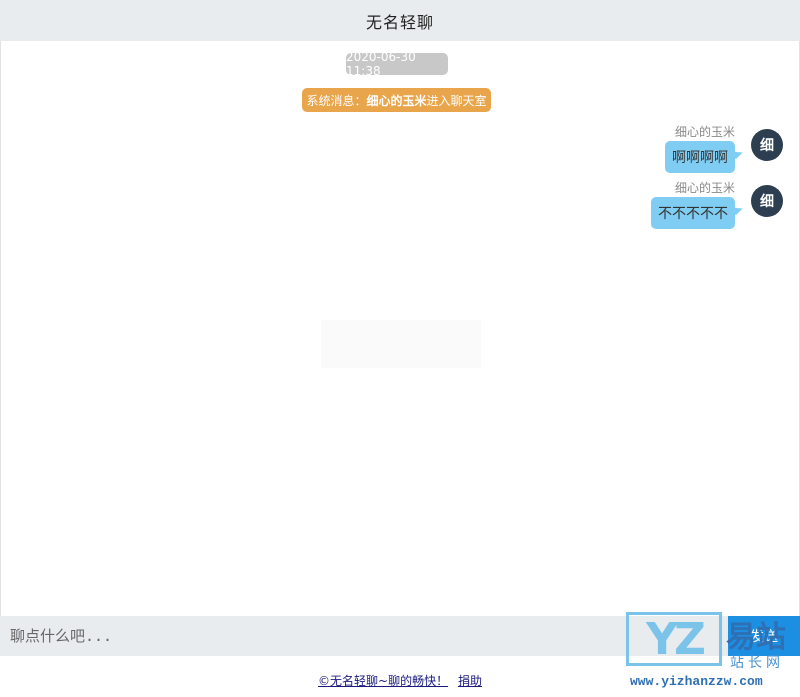  What do you see at coordinates (336, 100) in the screenshot?
I see `system-message-label: 系统消息：` at bounding box center [336, 100].